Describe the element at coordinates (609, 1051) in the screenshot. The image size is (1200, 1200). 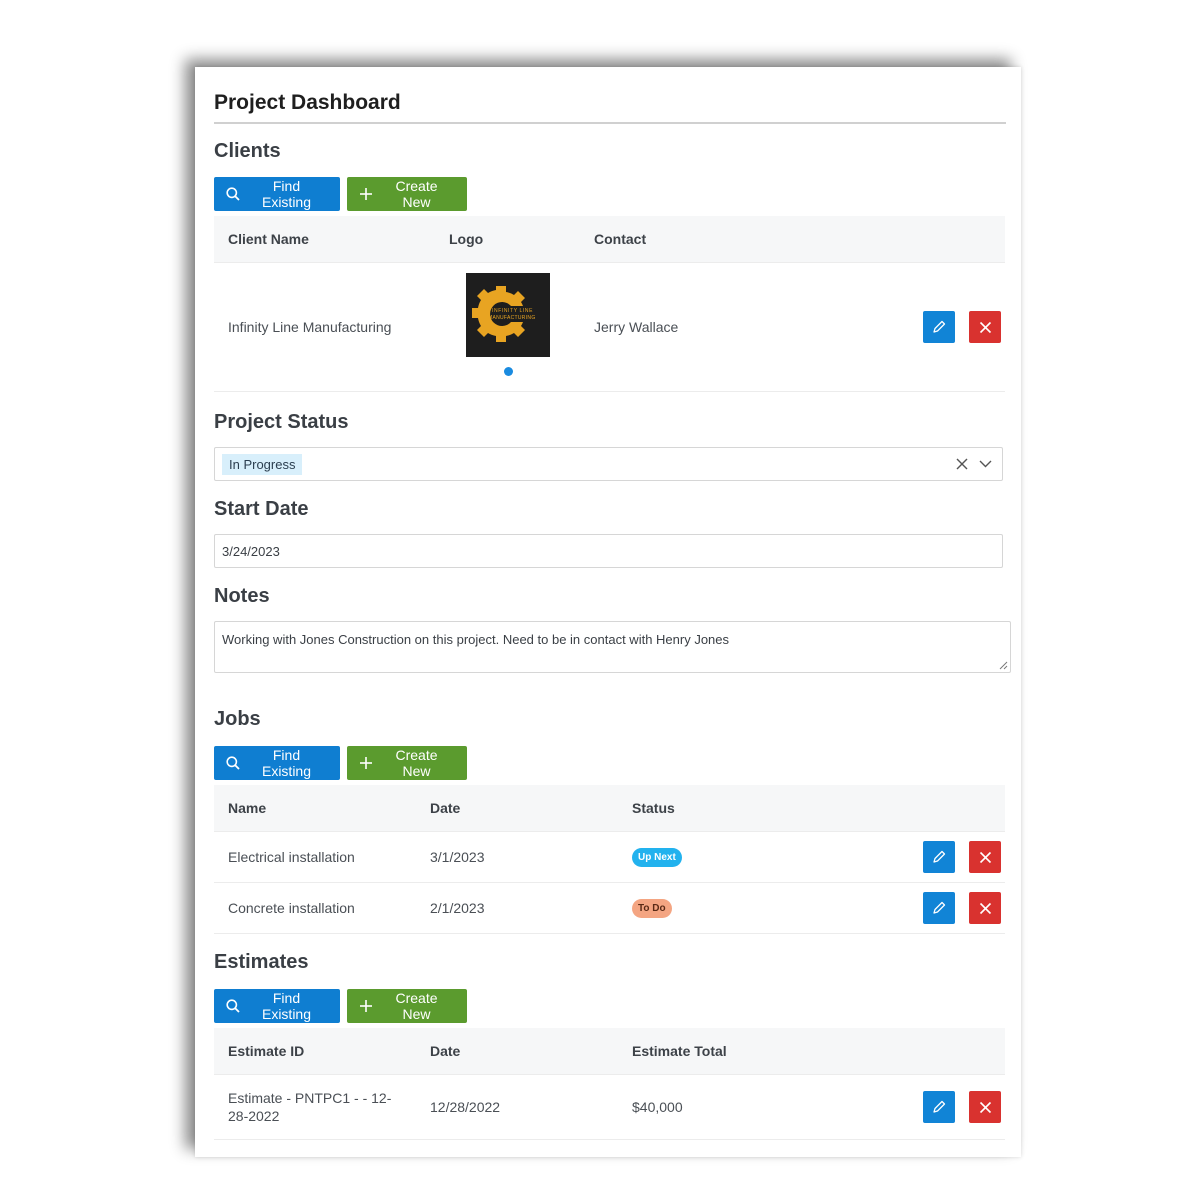
I see `estimates-table-header: Estimate ID Date Estimate Total` at that location.